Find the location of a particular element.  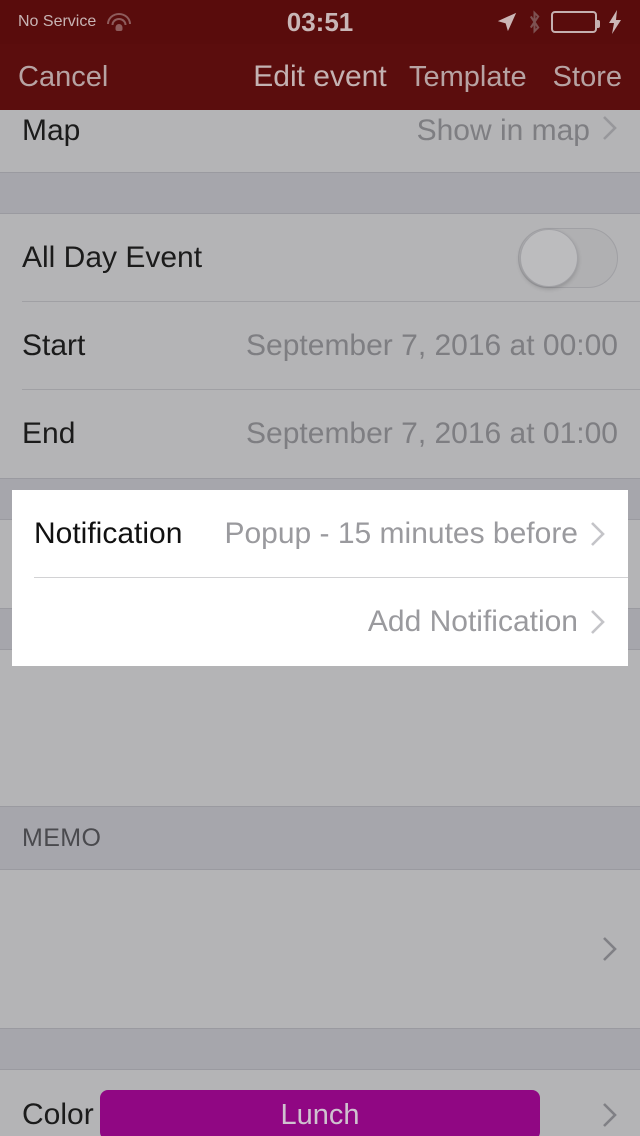

template-button: Template is located at coordinates (468, 77).